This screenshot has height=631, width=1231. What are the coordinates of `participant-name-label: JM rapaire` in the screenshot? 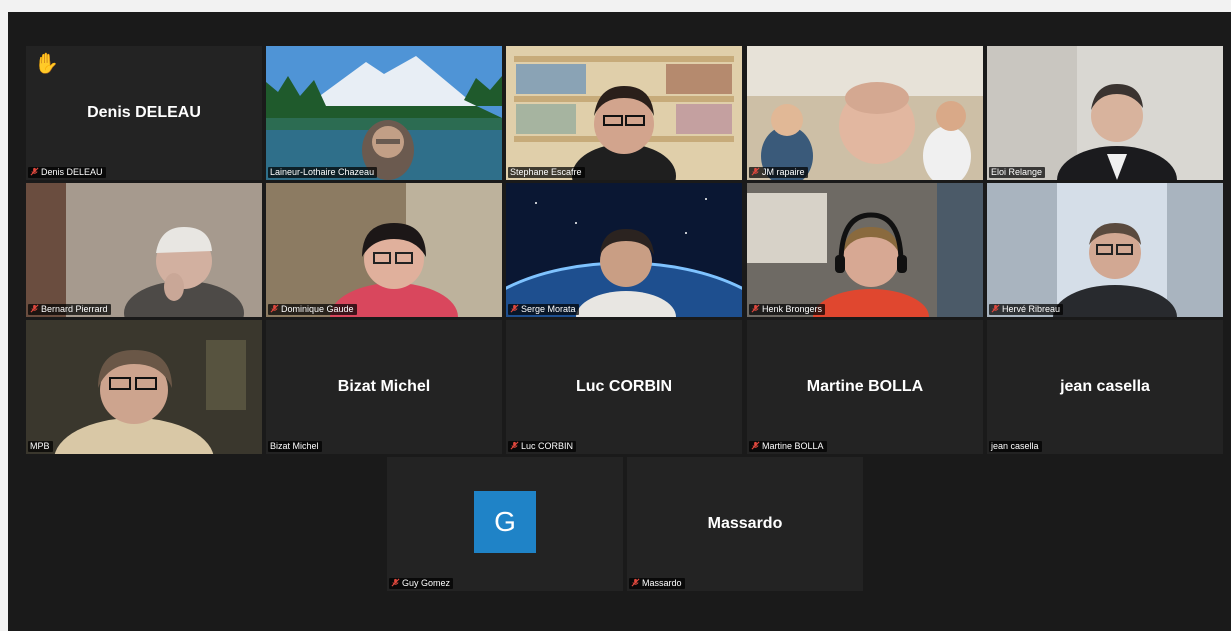 It's located at (778, 172).